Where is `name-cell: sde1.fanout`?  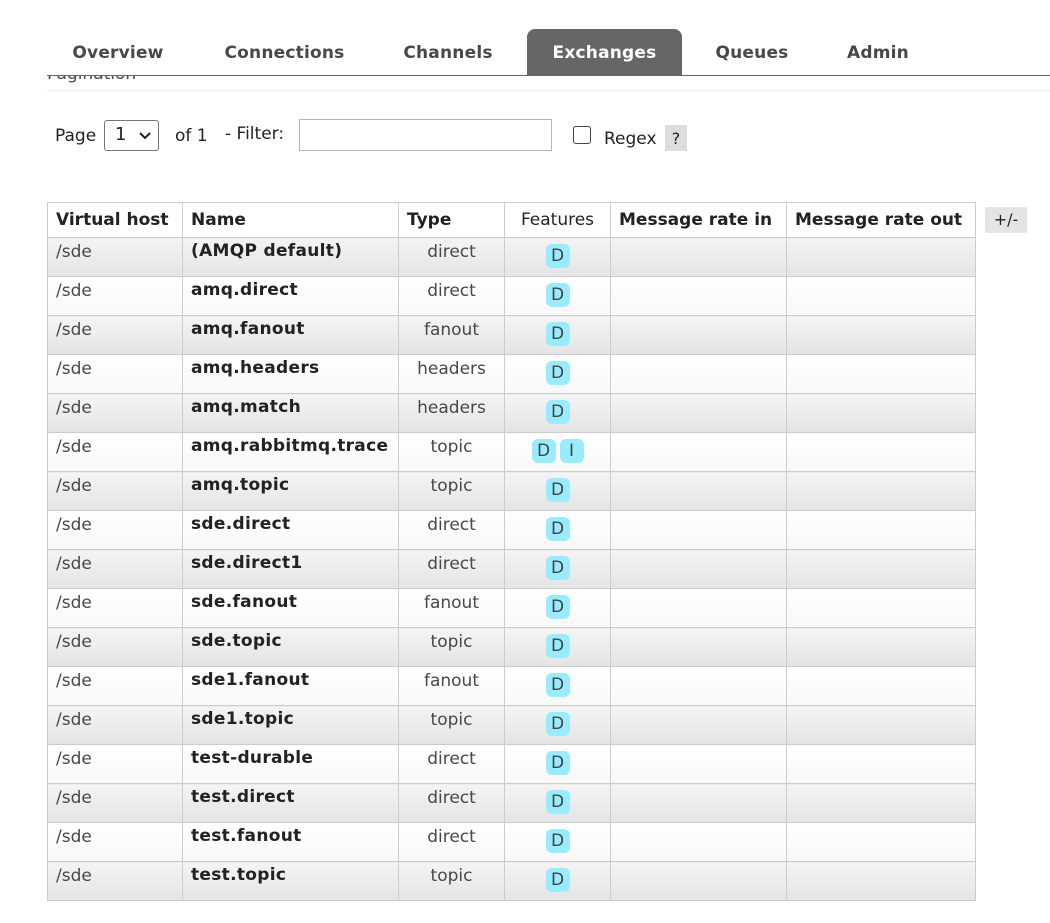 name-cell: sde1.fanout is located at coordinates (290, 686).